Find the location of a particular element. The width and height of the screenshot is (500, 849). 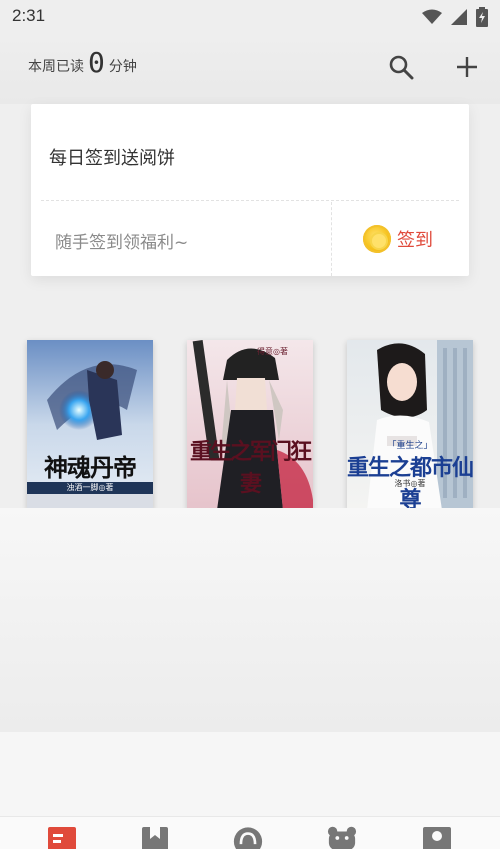

bottom-navigation is located at coordinates (250, 832).